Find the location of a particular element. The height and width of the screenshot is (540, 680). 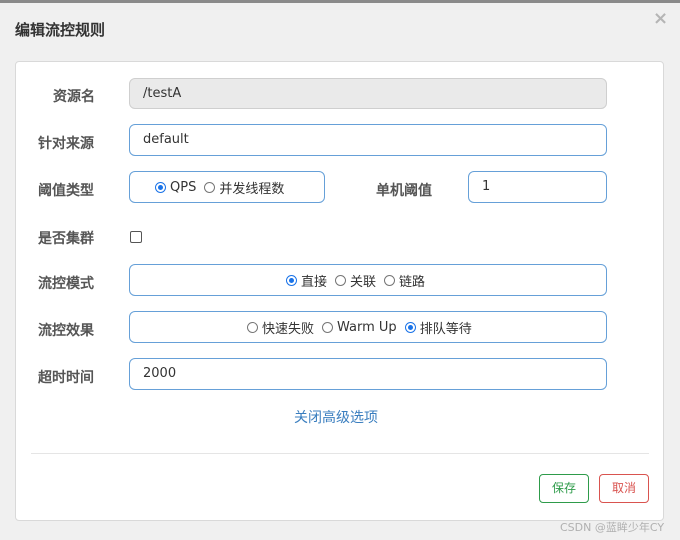

radio-fast-fail: 快速失败 is located at coordinates (280, 327).